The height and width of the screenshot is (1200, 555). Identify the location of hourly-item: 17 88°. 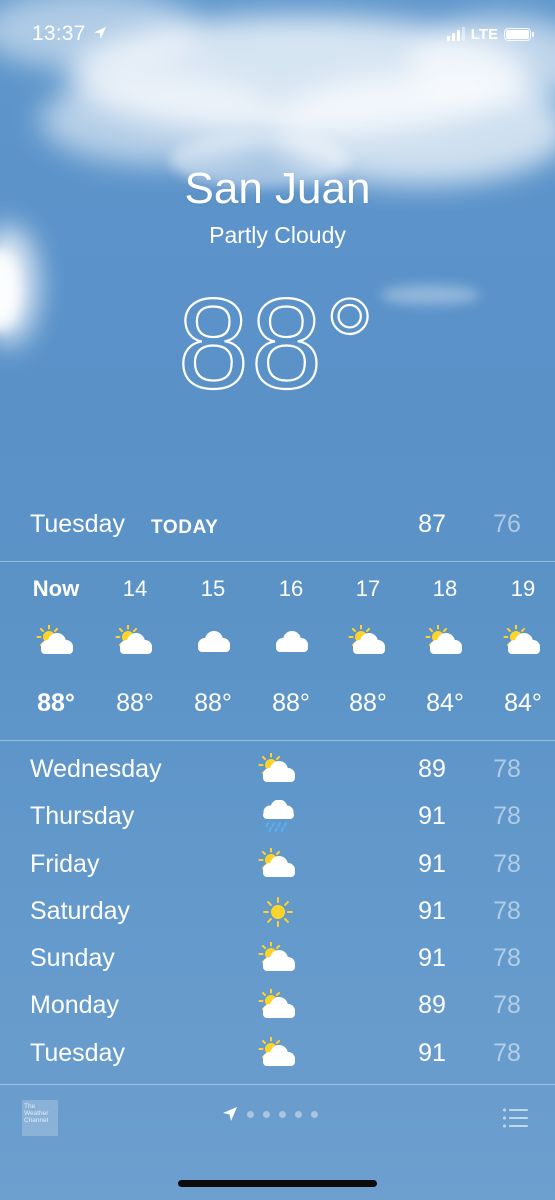
(368, 651).